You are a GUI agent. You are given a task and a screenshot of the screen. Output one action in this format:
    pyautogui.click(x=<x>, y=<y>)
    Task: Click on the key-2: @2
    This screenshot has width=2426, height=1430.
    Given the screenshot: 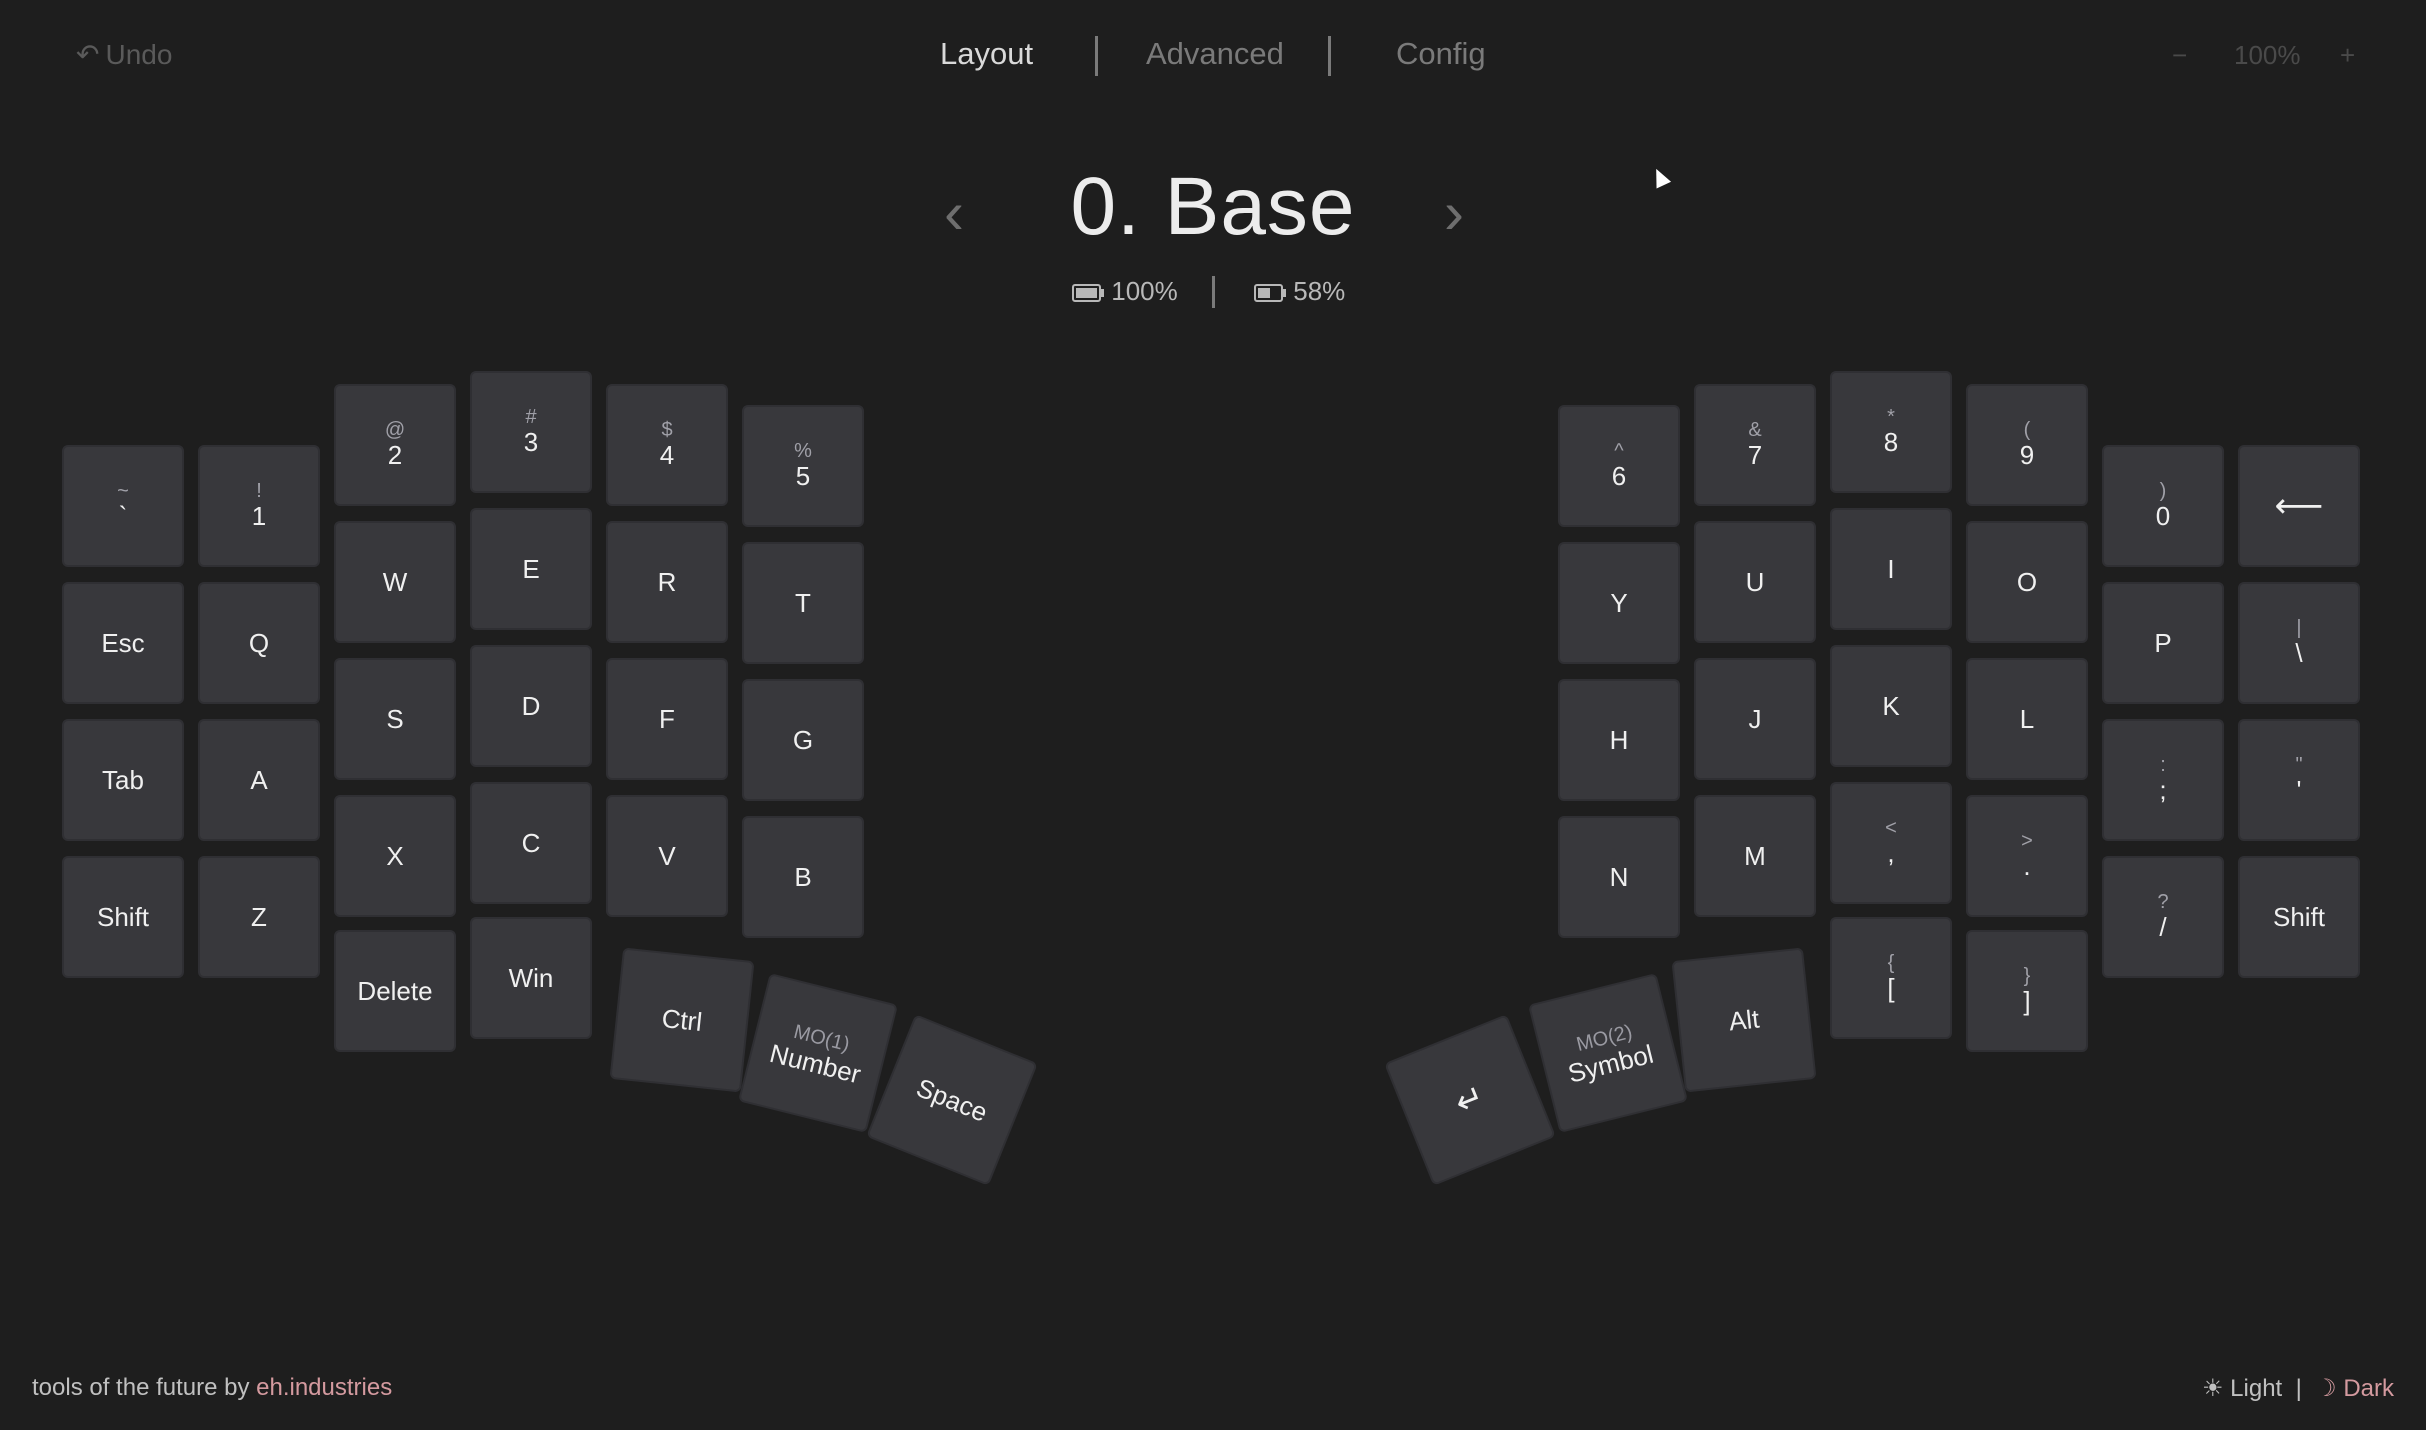 What is the action you would take?
    pyautogui.click(x=395, y=445)
    